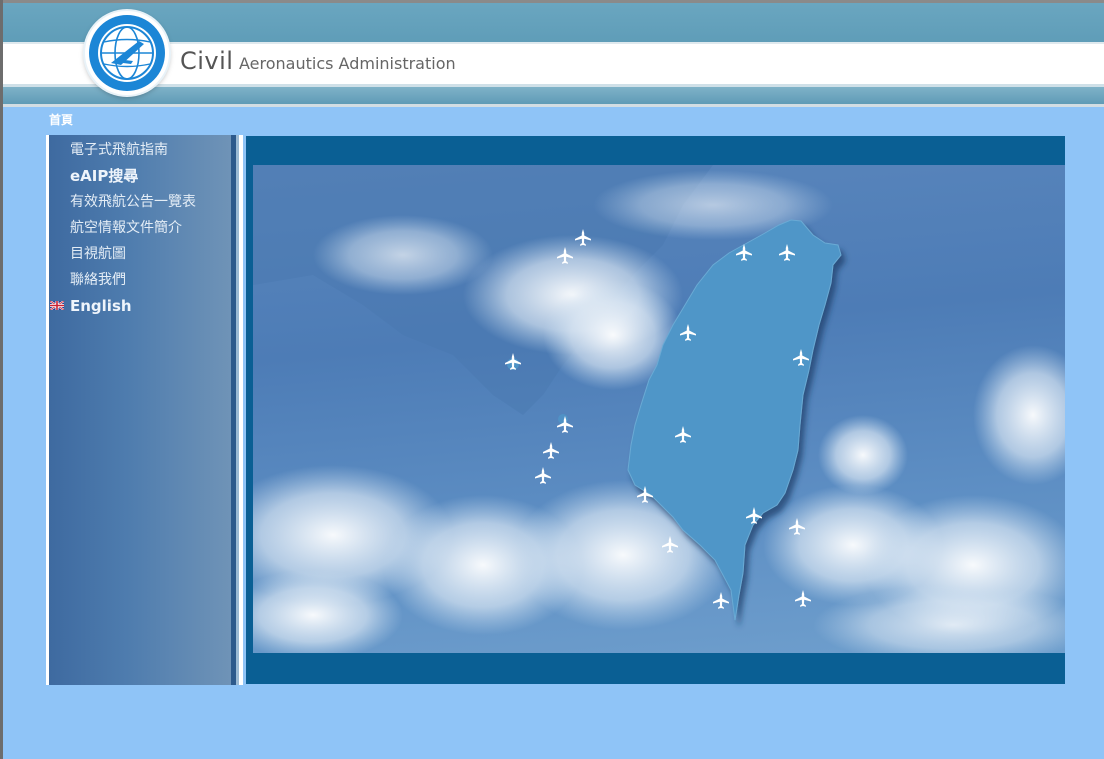 The width and height of the screenshot is (1104, 759). Describe the element at coordinates (61, 119) in the screenshot. I see `breadcrumb-home: 首頁` at that location.